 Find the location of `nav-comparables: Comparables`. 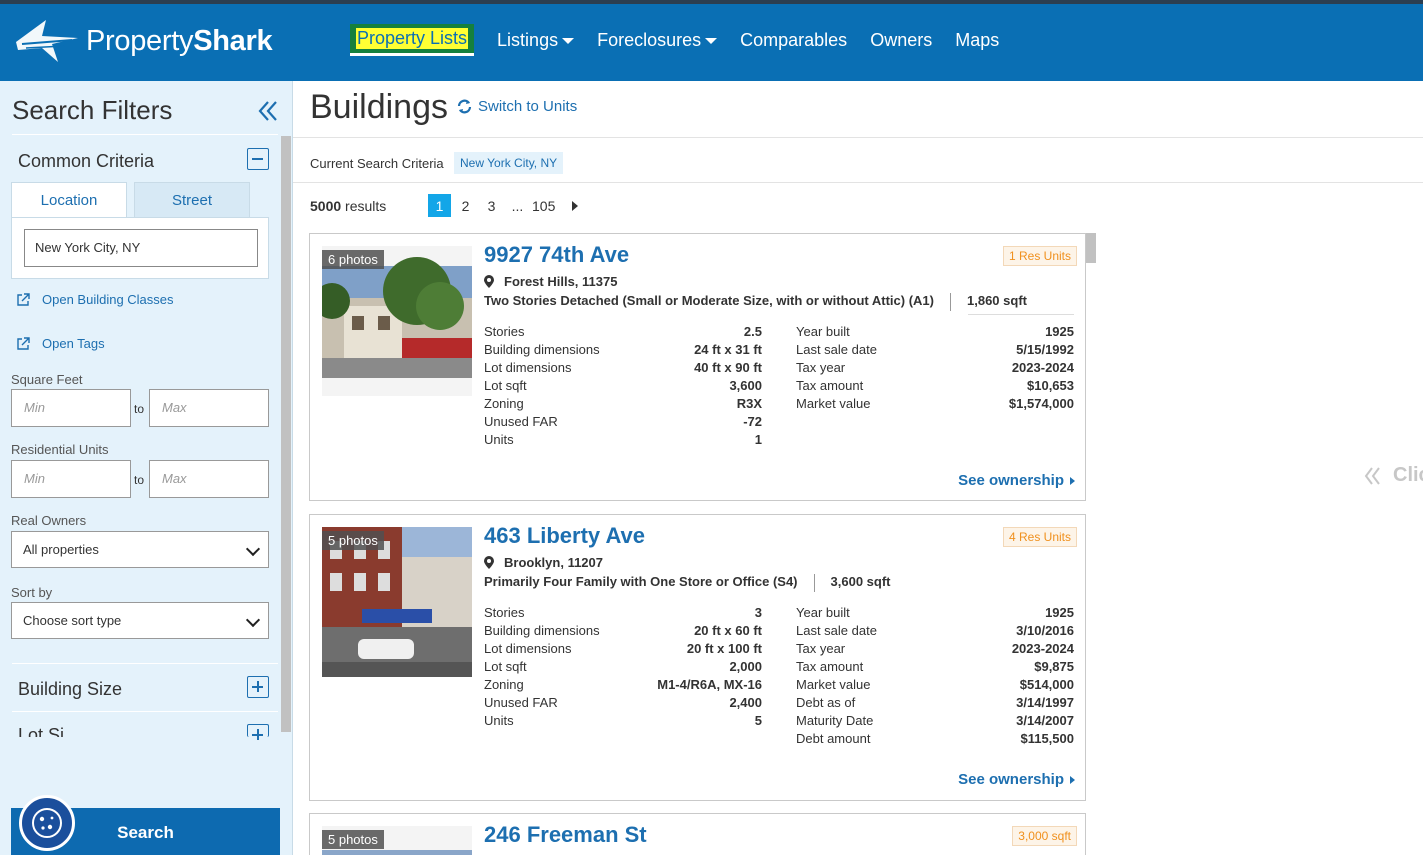

nav-comparables: Comparables is located at coordinates (793, 40).